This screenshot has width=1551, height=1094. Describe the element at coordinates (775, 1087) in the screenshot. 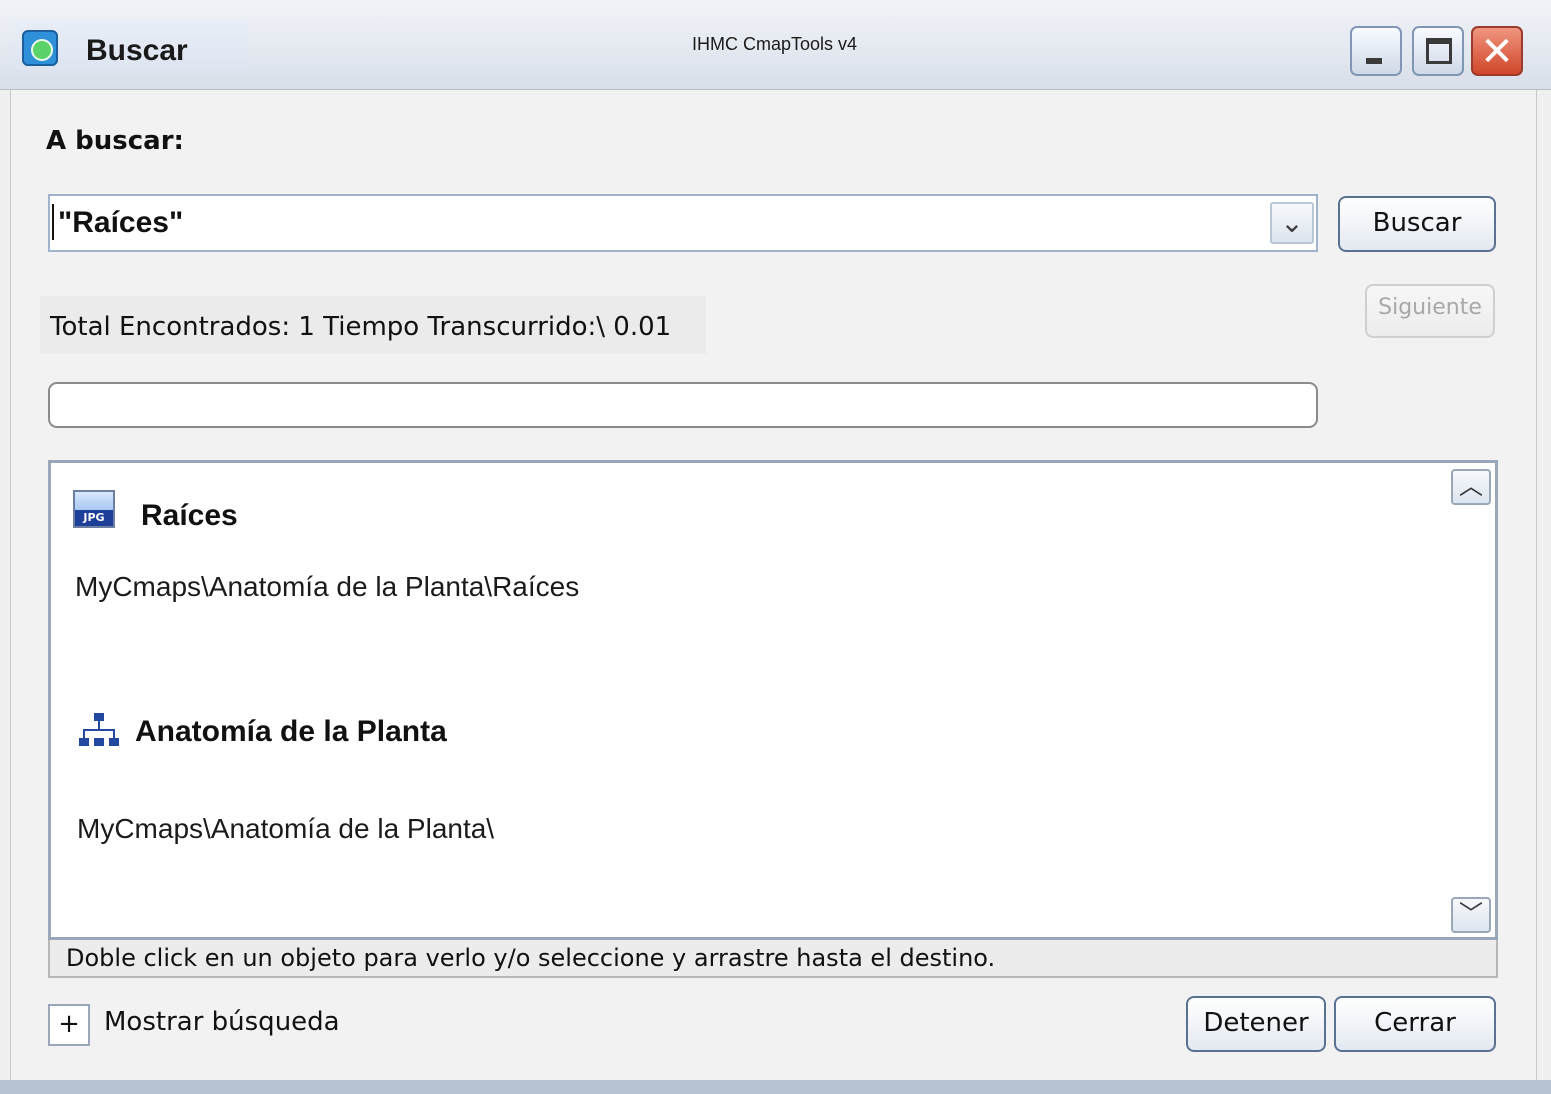

I see `window-bottom-border` at that location.